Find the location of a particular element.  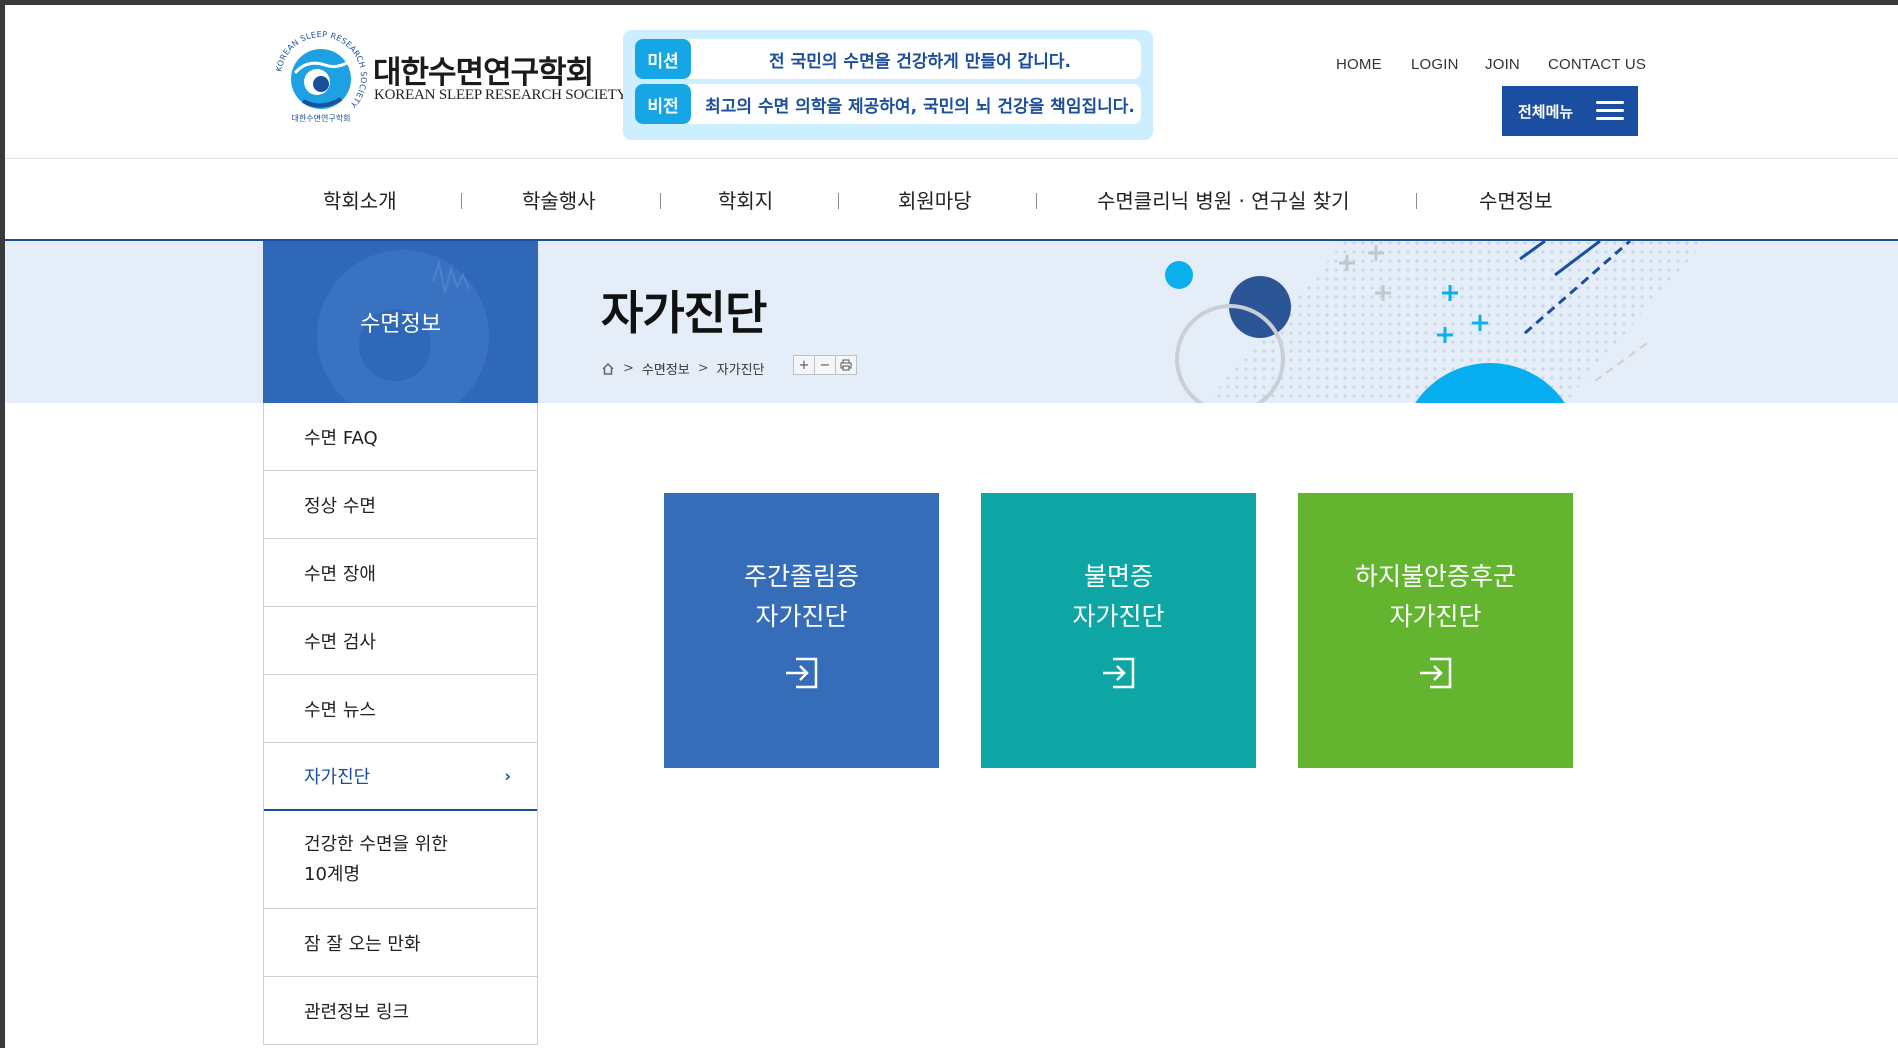

mission-row: 미션 전 국민의 수면을 건강하게 만들어 갑니다. is located at coordinates (888, 59).